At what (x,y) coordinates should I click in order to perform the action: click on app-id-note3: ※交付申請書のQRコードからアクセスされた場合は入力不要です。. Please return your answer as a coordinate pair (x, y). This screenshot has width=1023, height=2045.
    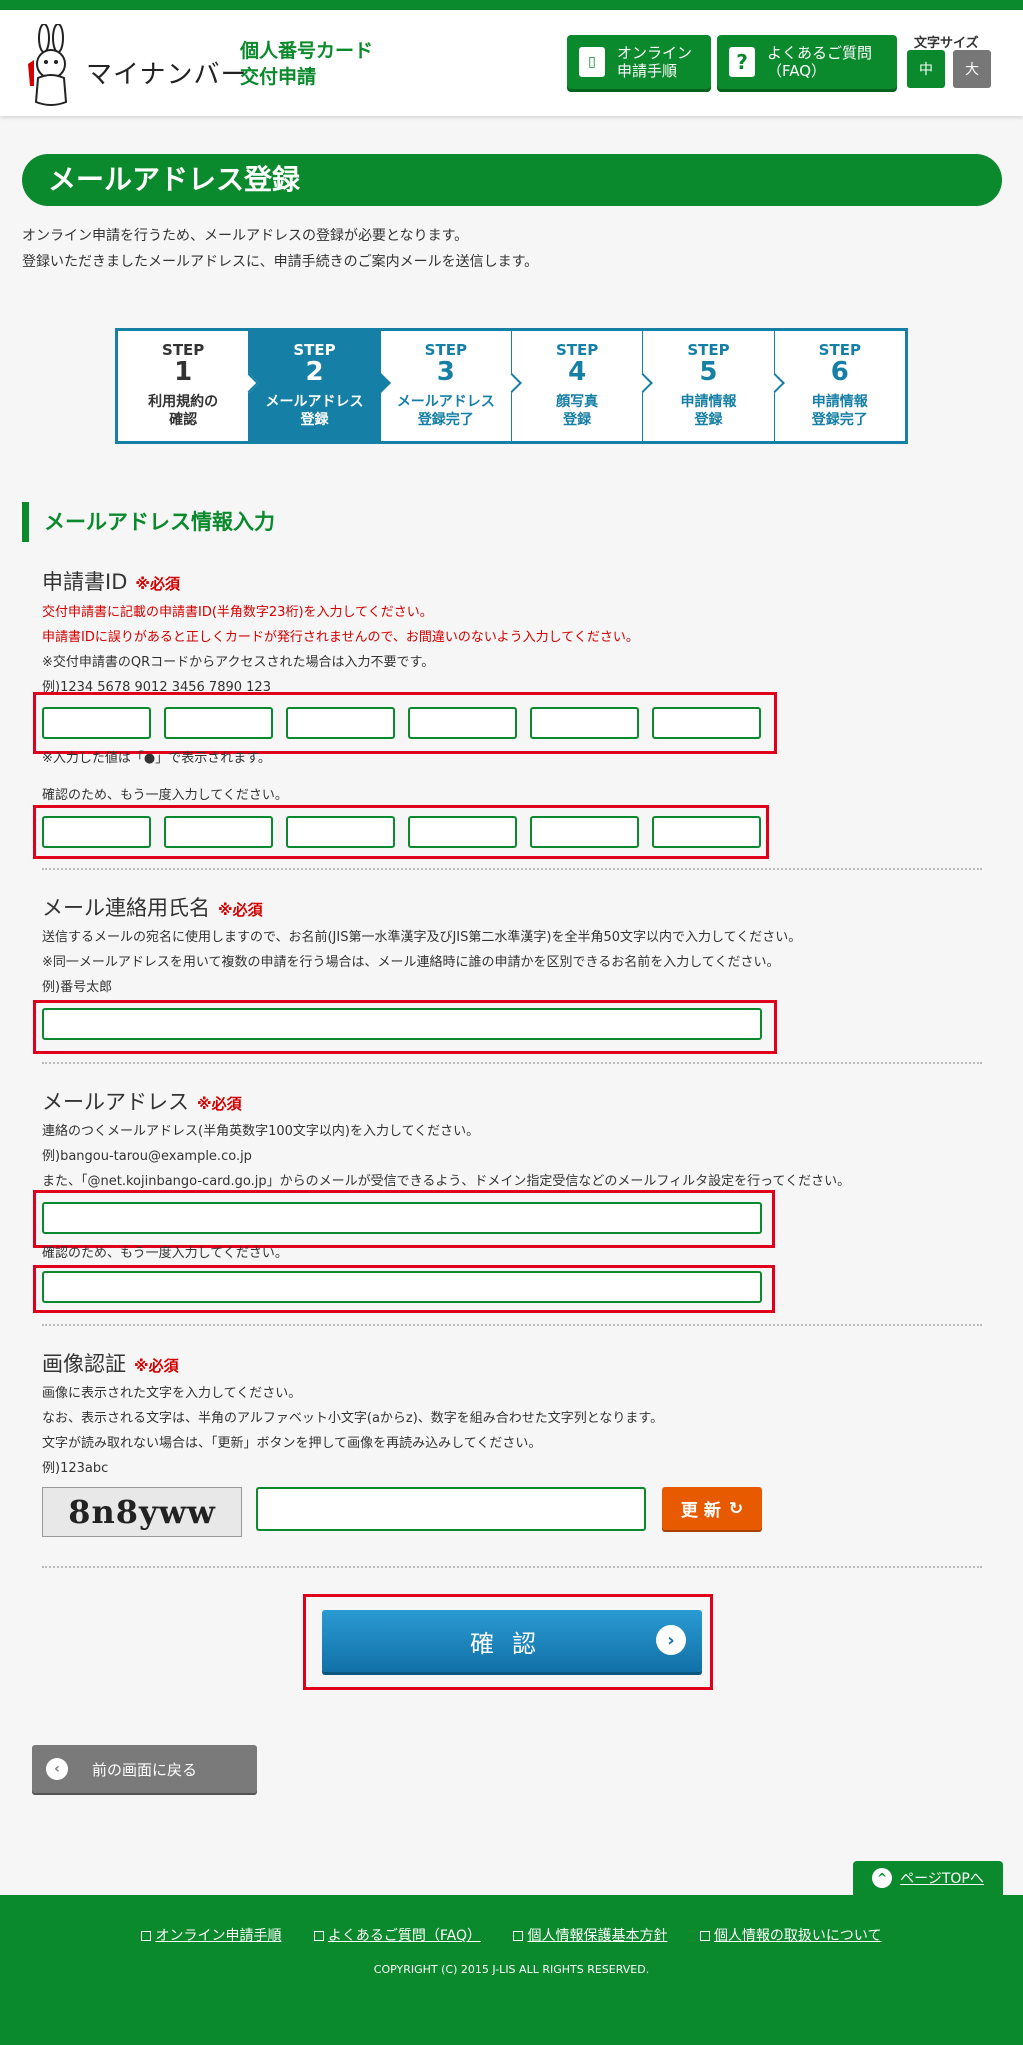
    Looking at the image, I should click on (238, 662).